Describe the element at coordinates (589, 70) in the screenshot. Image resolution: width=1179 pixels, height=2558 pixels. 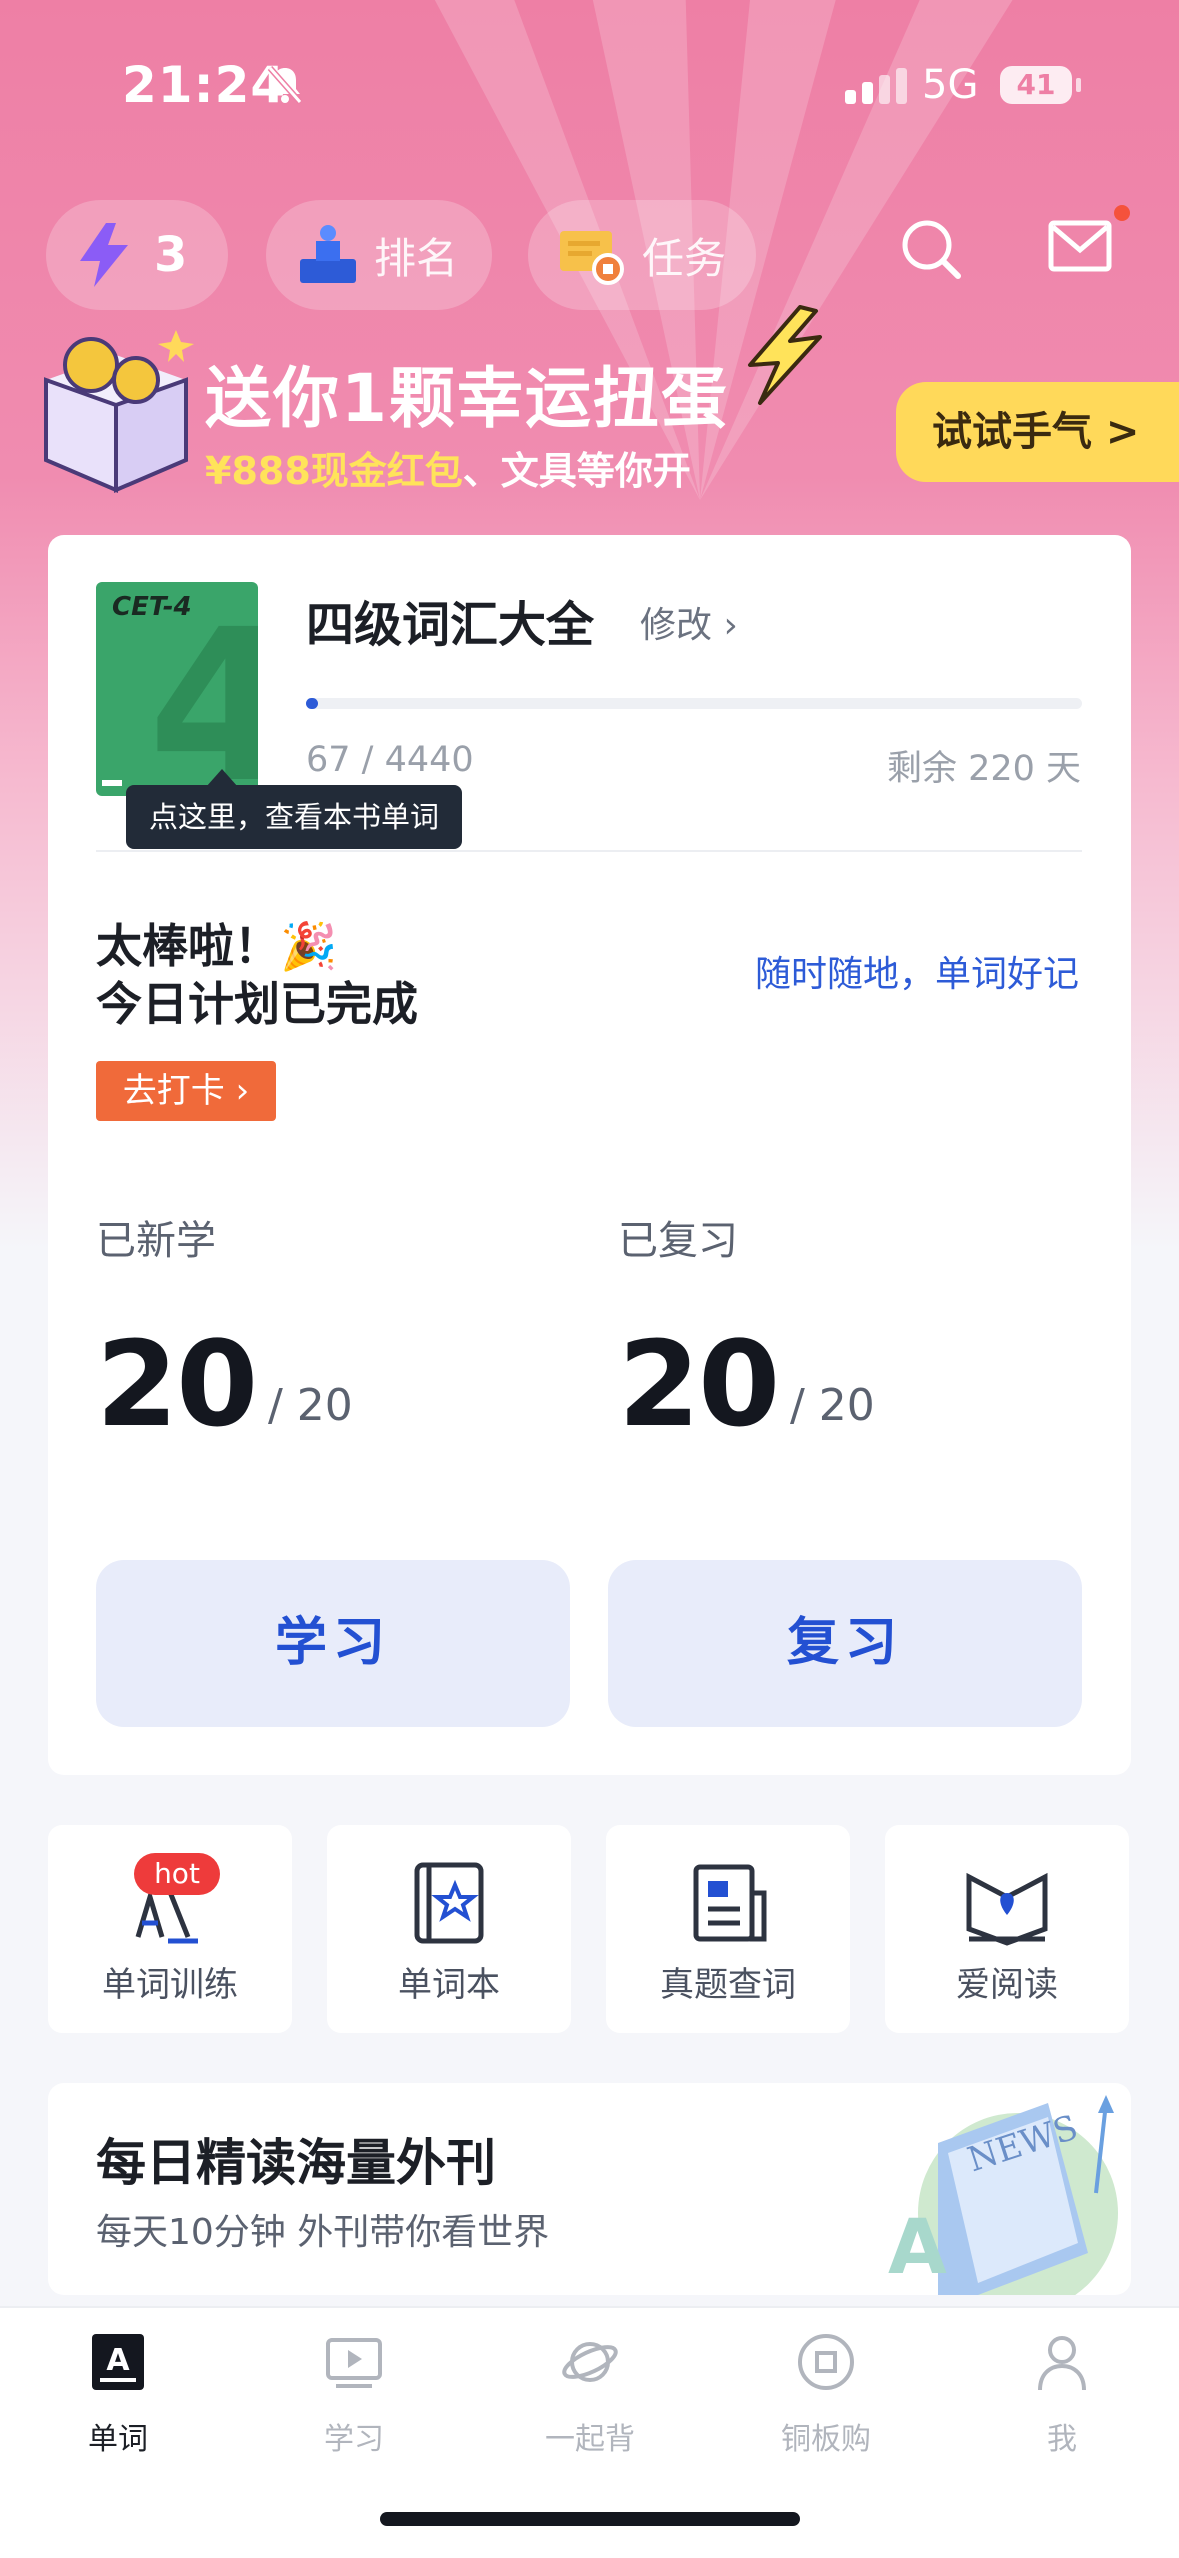
I see `status-bar: 21:24 5G 41` at that location.